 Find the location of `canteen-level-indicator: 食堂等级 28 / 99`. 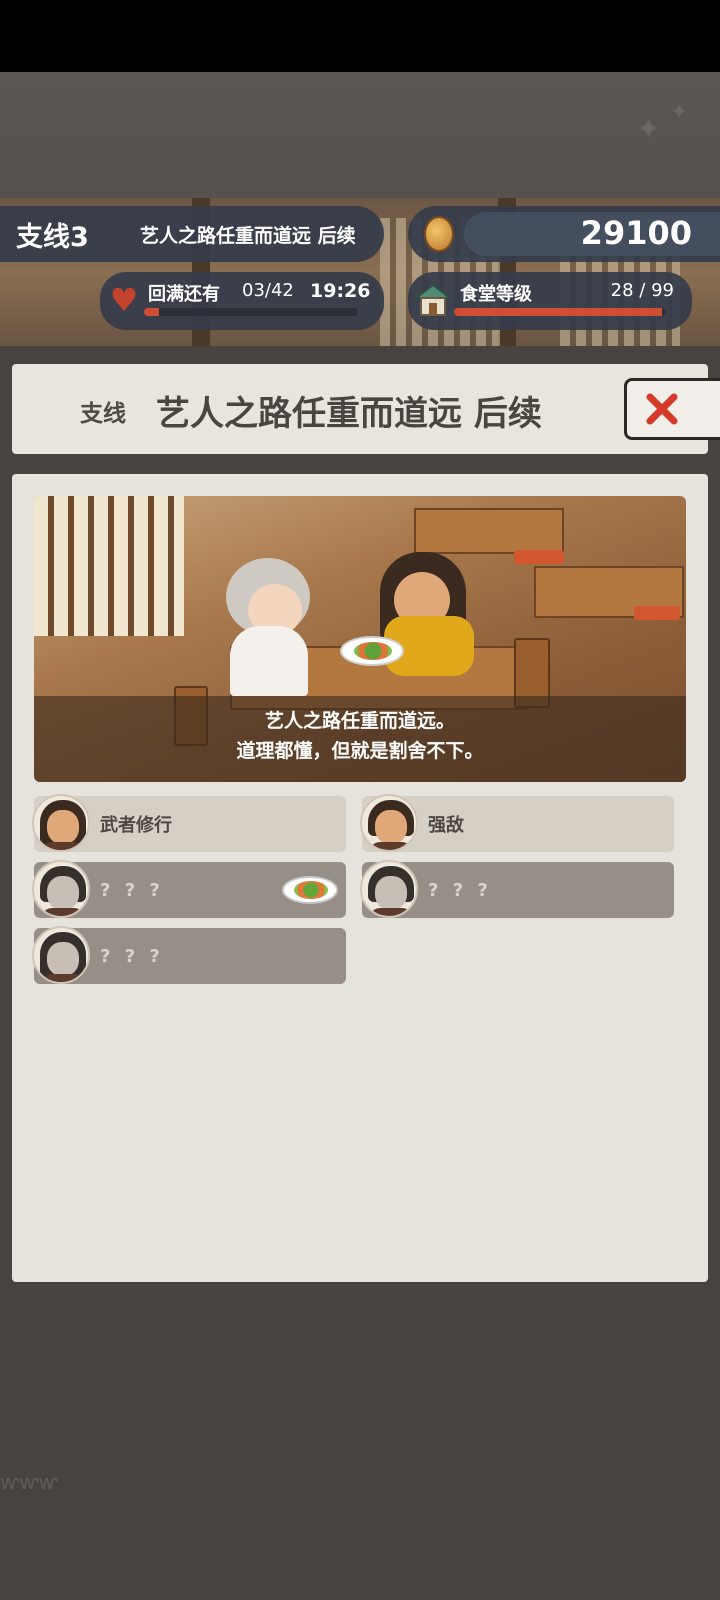

canteen-level-indicator: 食堂等级 28 / 99 is located at coordinates (550, 301).